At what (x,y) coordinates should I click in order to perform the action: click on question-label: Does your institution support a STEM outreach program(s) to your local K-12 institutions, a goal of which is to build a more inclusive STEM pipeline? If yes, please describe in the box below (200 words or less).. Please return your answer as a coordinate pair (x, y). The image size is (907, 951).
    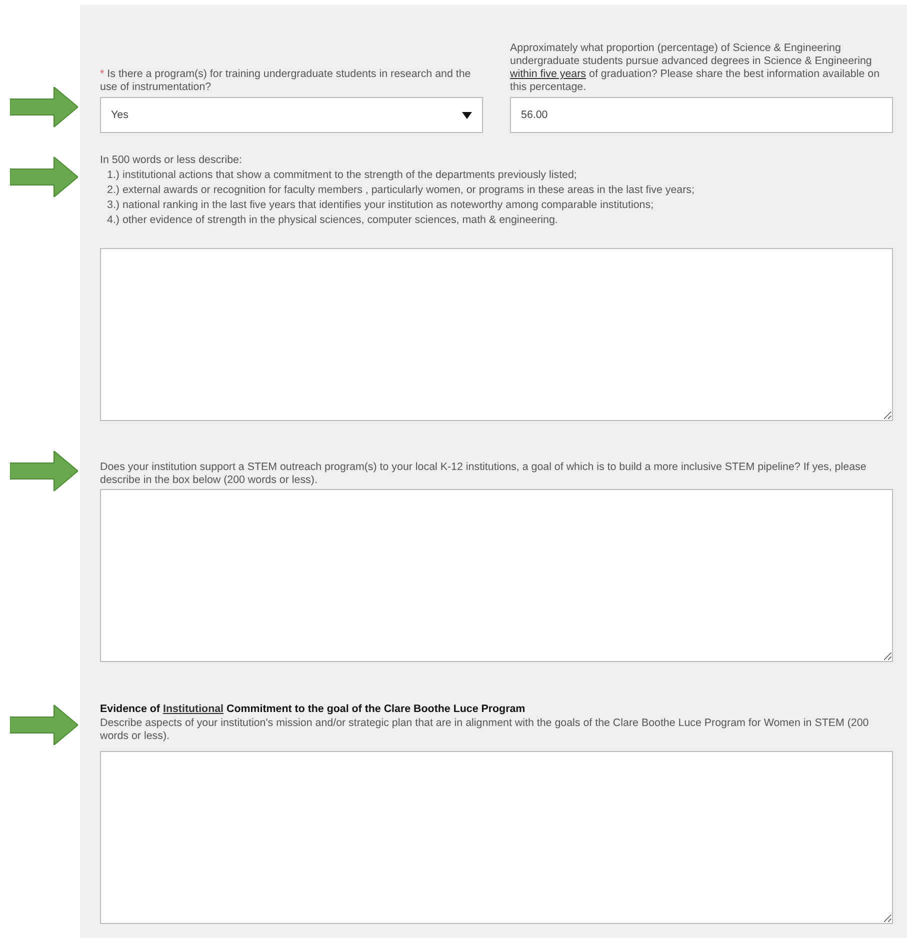
    Looking at the image, I should click on (484, 474).